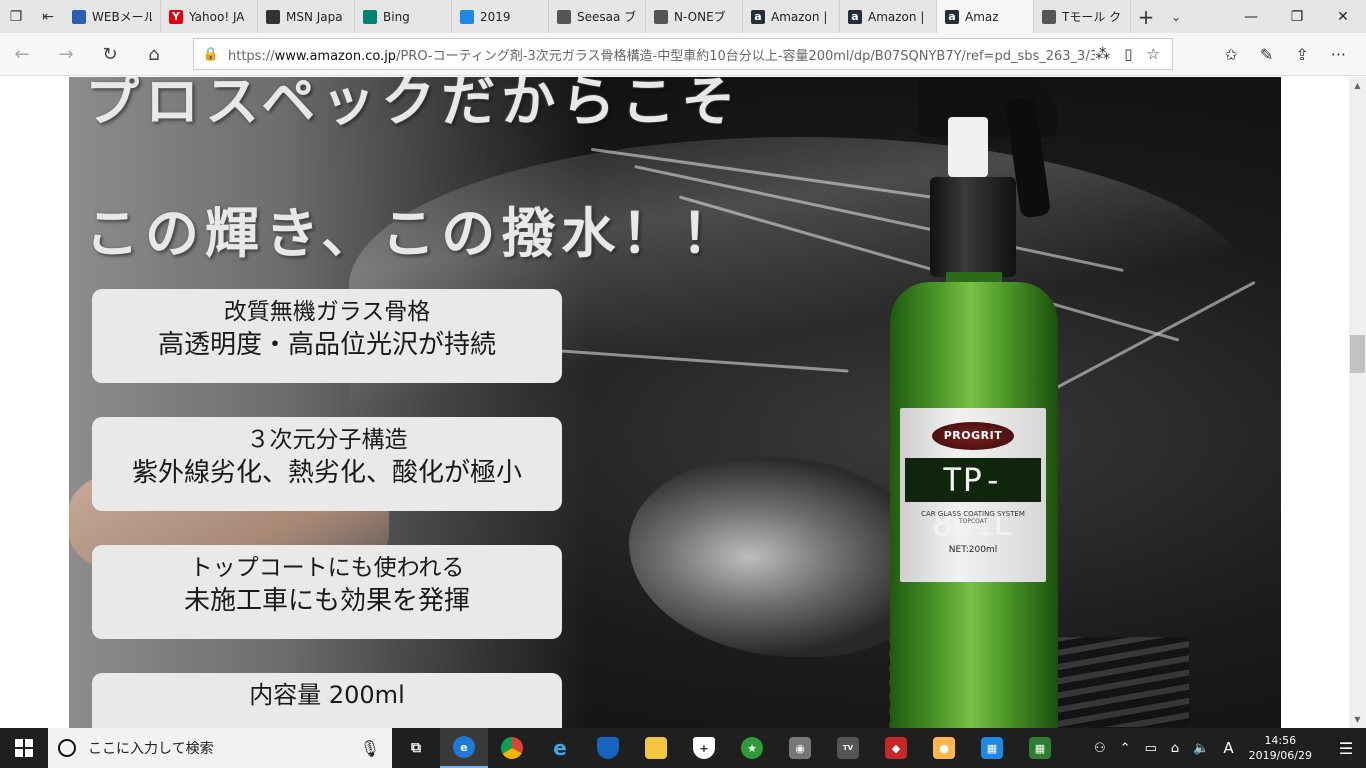  I want to click on msn-icon, so click(273, 16).